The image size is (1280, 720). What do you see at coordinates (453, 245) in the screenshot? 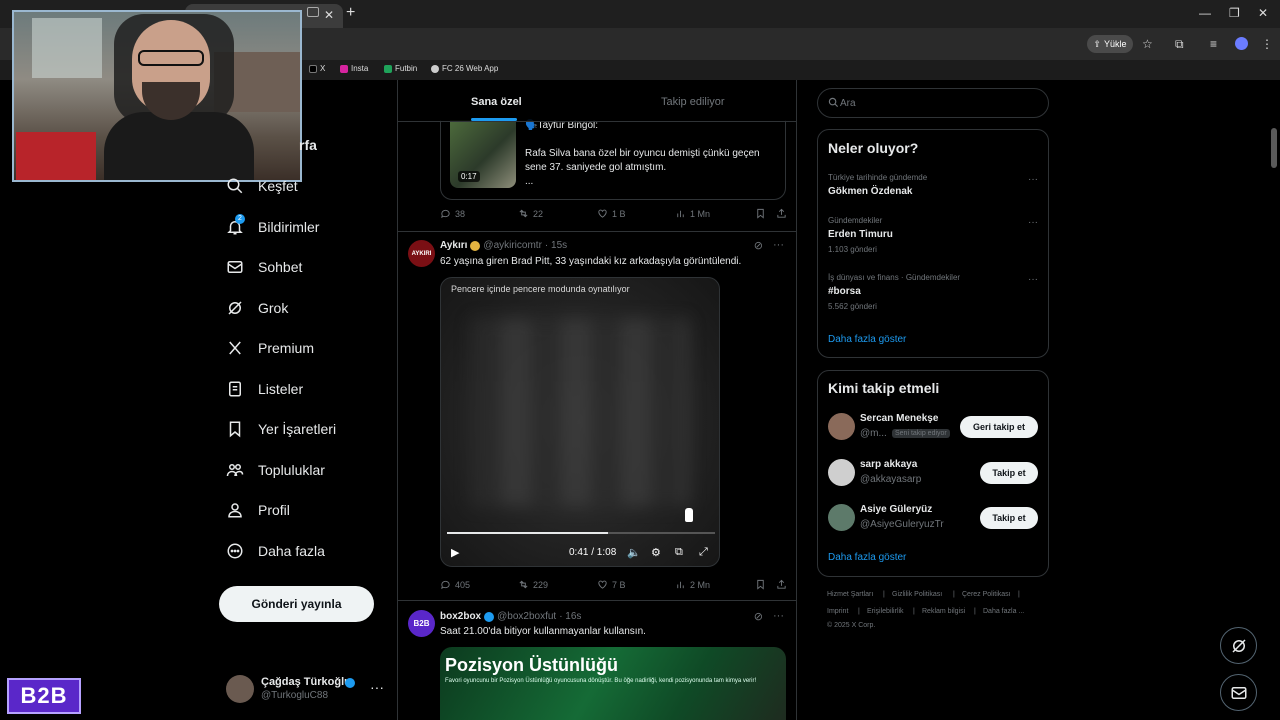
I see `post-author-name: Aykırı` at bounding box center [453, 245].